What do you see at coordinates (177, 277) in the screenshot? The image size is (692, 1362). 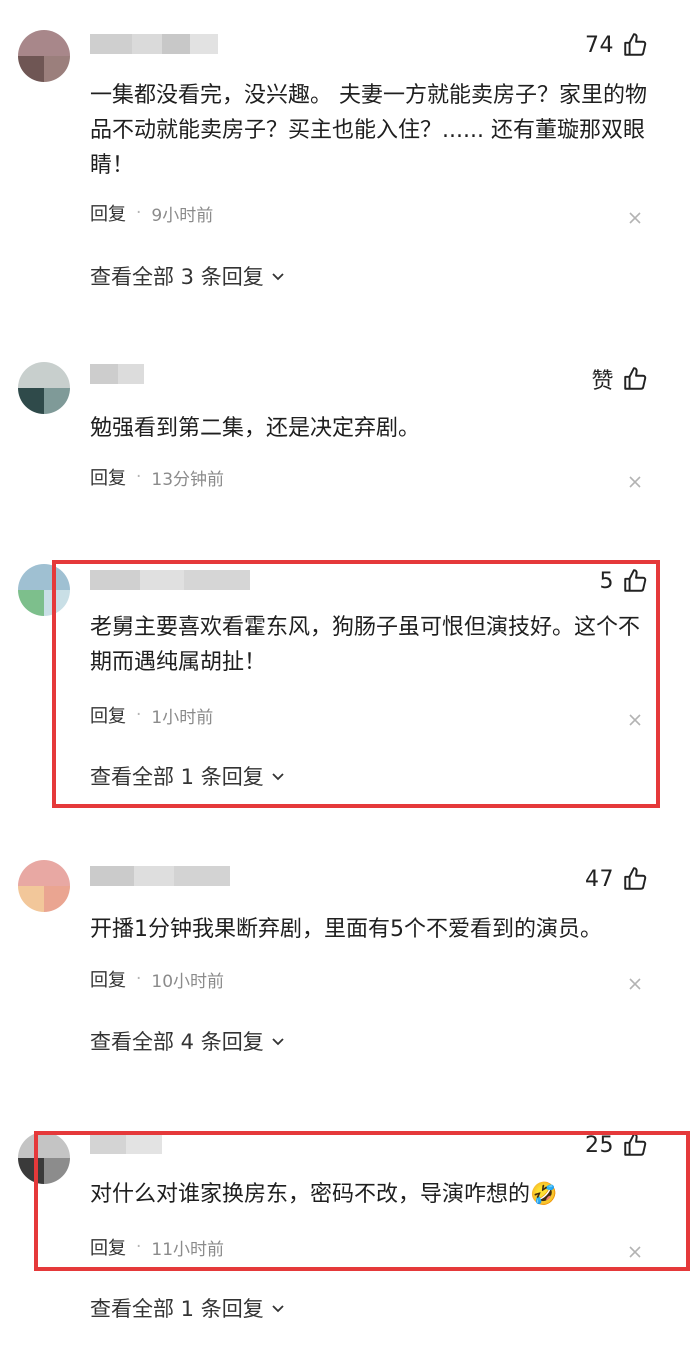 I see `view-replies-label: 查看全部 3 条回复` at bounding box center [177, 277].